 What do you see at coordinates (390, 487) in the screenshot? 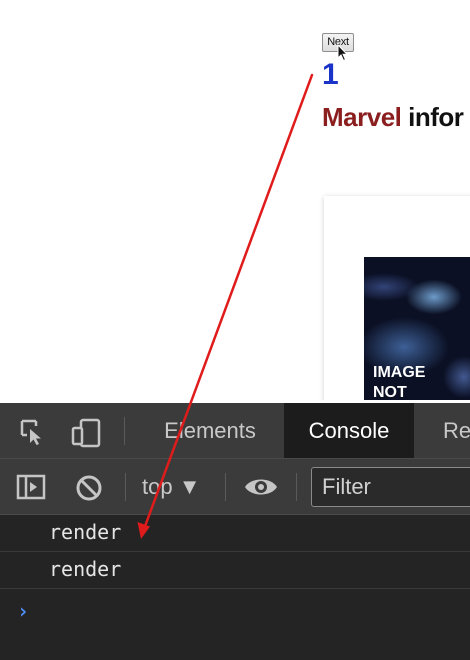
I see `console-filter-input` at bounding box center [390, 487].